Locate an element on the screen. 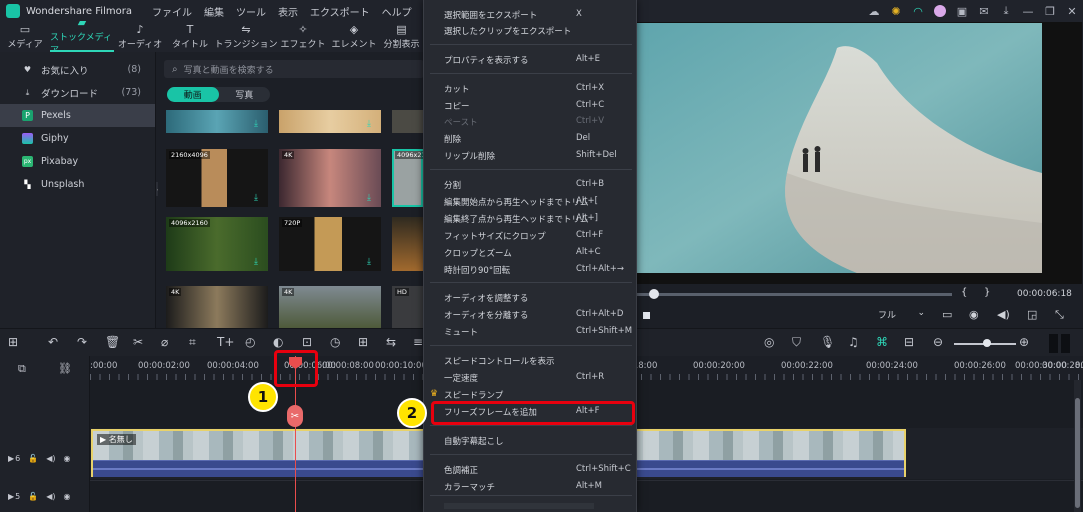 This screenshot has width=1083, height=512. context-menu-item: クロップとズーム Alt+C is located at coordinates (531, 252).